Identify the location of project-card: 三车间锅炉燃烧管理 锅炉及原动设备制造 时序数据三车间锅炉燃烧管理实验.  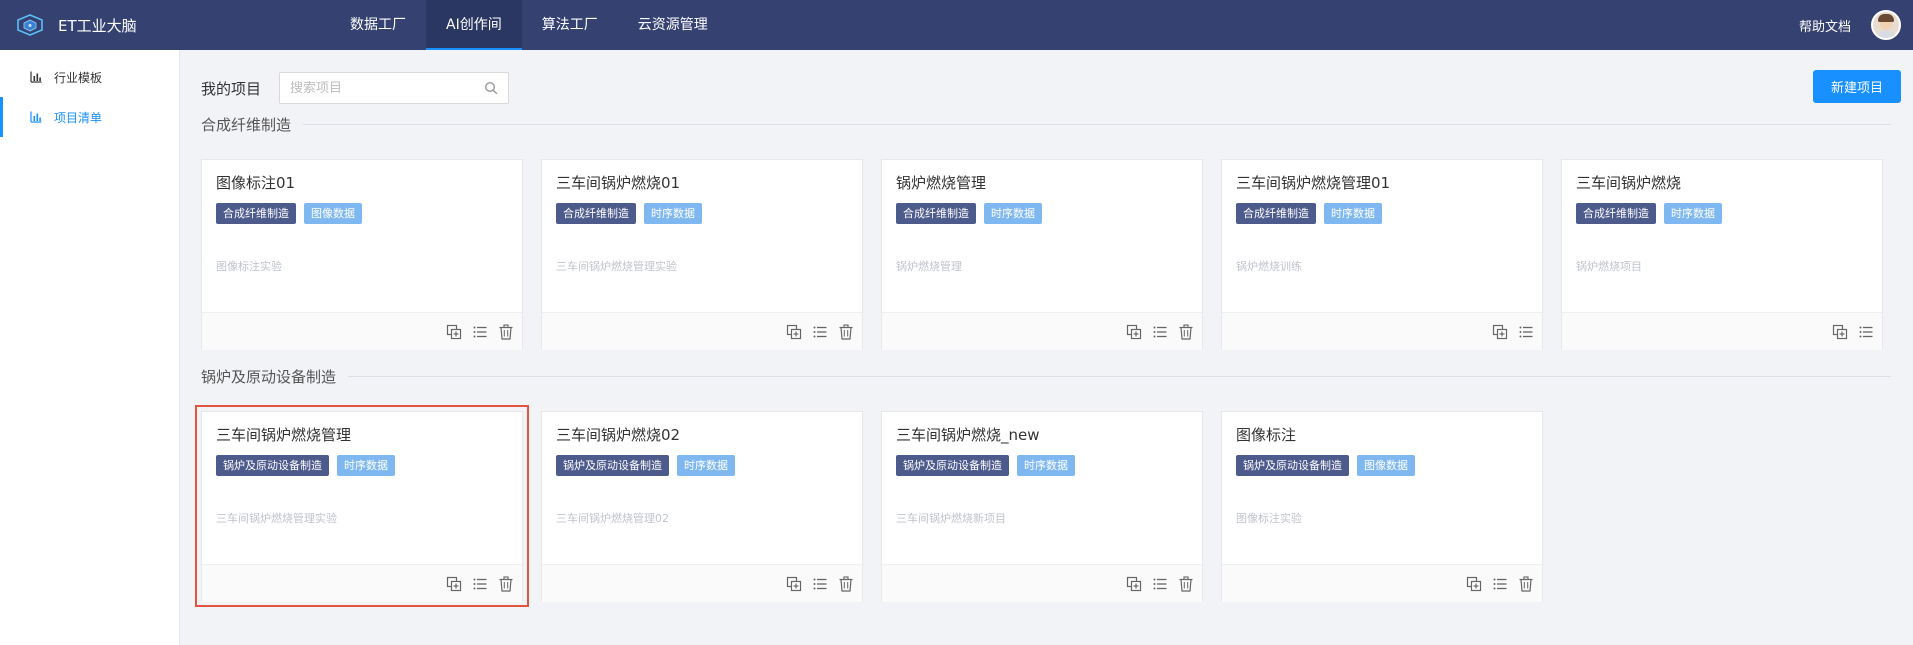
(362, 506).